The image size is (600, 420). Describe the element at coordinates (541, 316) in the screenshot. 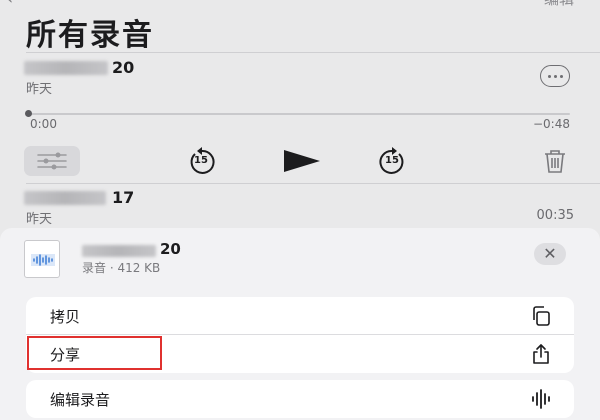

I see `copy-icon` at that location.